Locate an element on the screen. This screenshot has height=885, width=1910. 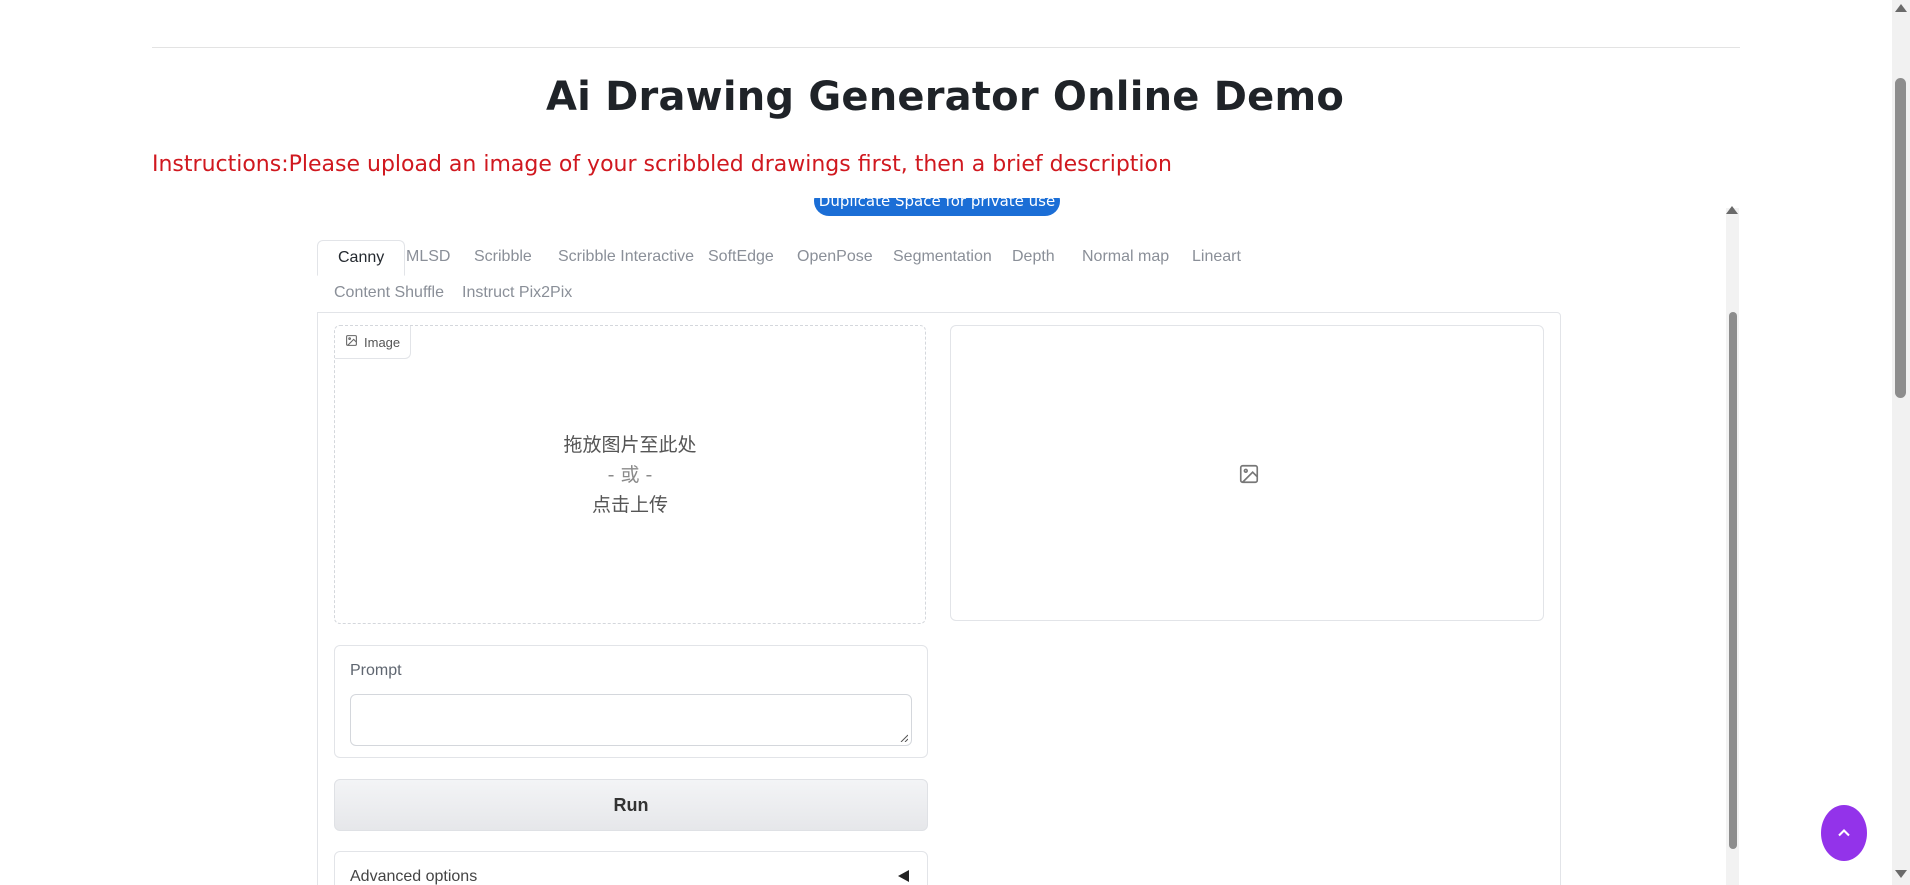
chevron-up-icon is located at coordinates (1844, 833).